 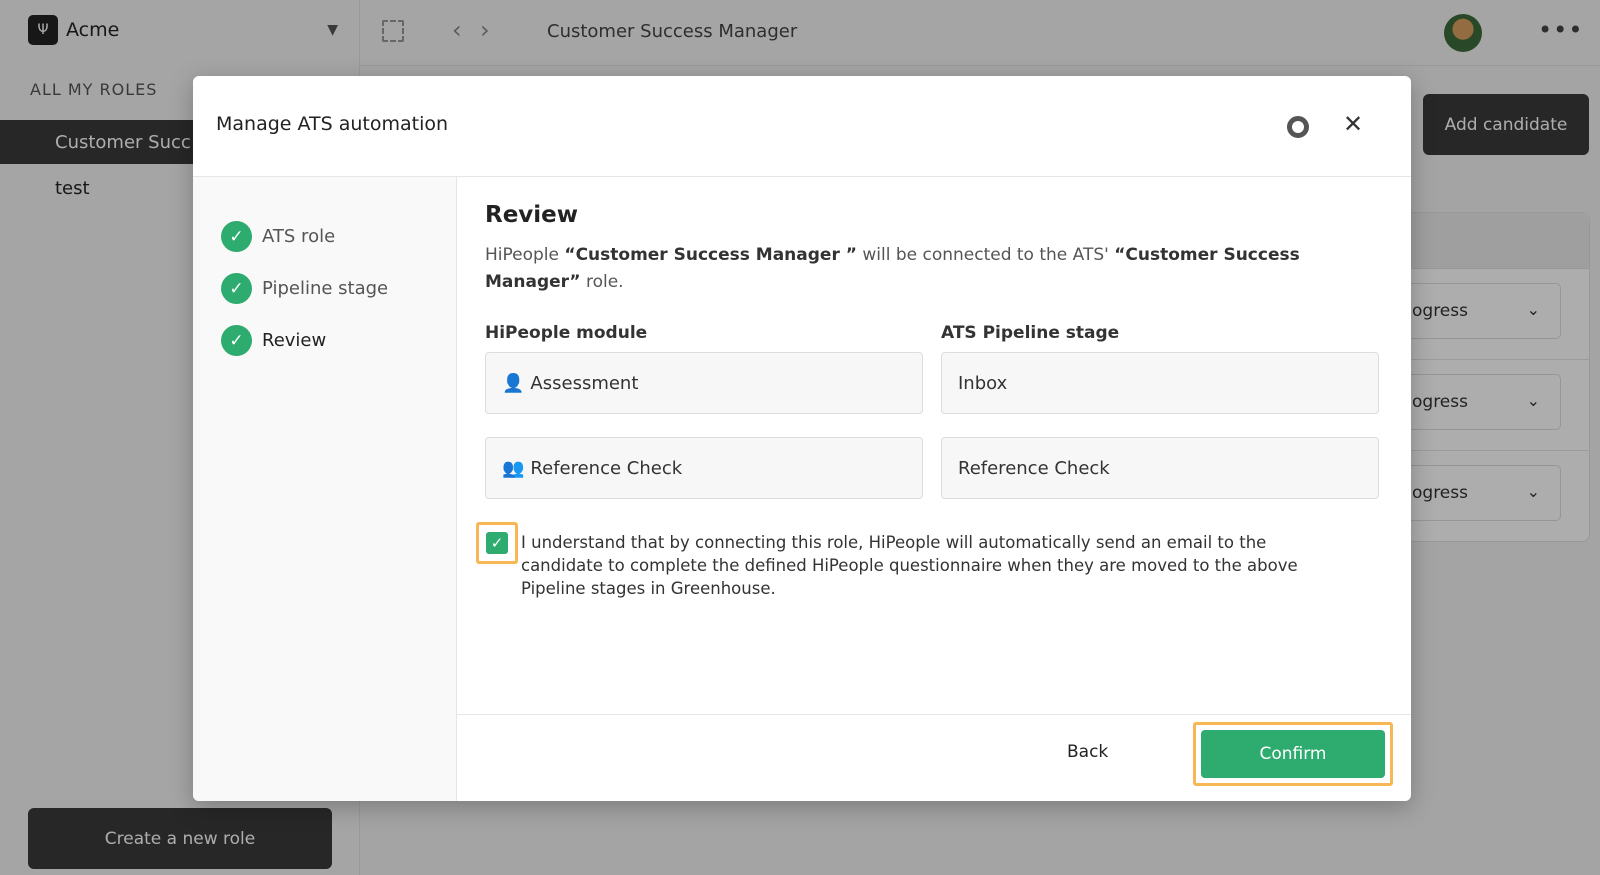 I want to click on consent-checkbox: ✓, so click(x=497, y=543).